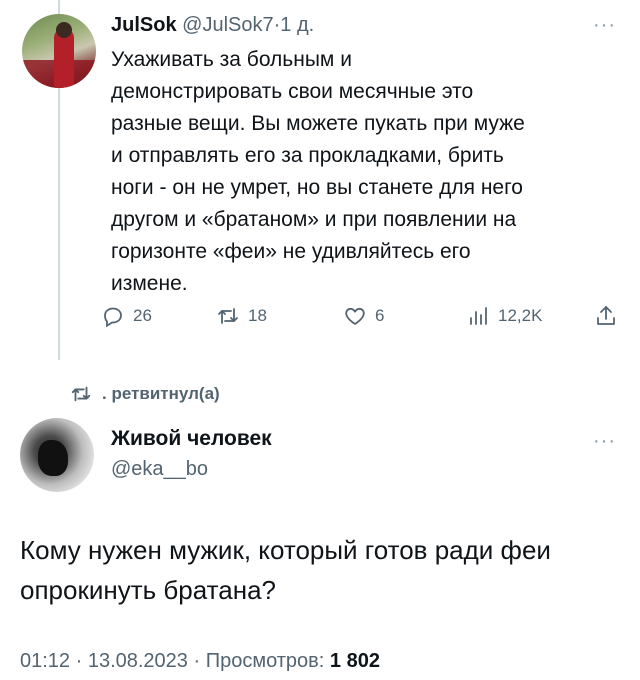  What do you see at coordinates (292, 91) in the screenshot?
I see `tweet-text-line: демонстрировать свои месячные это` at bounding box center [292, 91].